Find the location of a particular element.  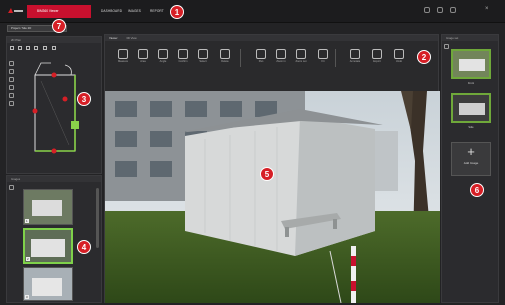

callout-marker: 2 is located at coordinates (424, 57).